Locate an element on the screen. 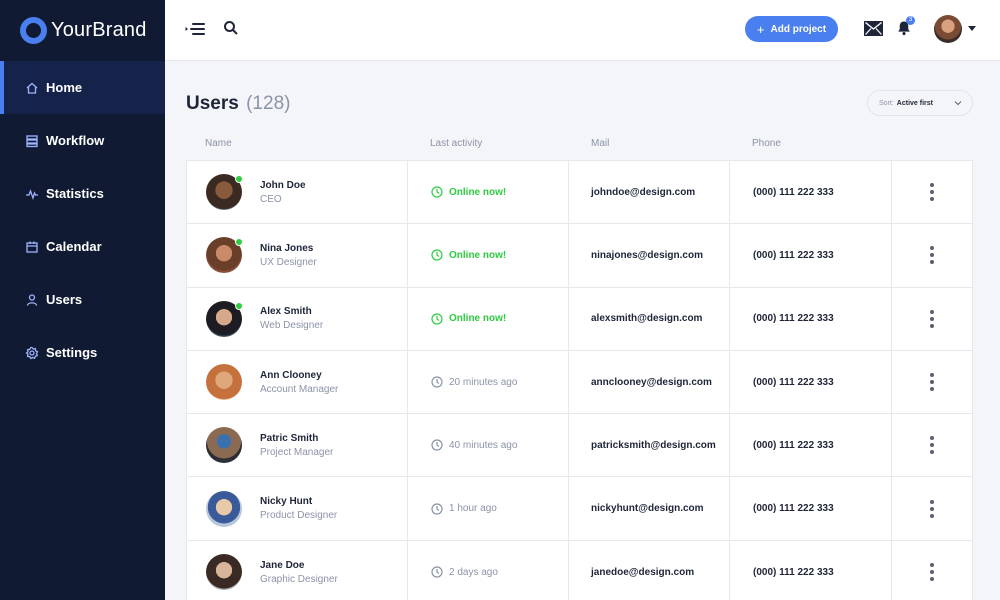 The height and width of the screenshot is (600, 1000). user-email: nickyhunt@design.com is located at coordinates (647, 508).